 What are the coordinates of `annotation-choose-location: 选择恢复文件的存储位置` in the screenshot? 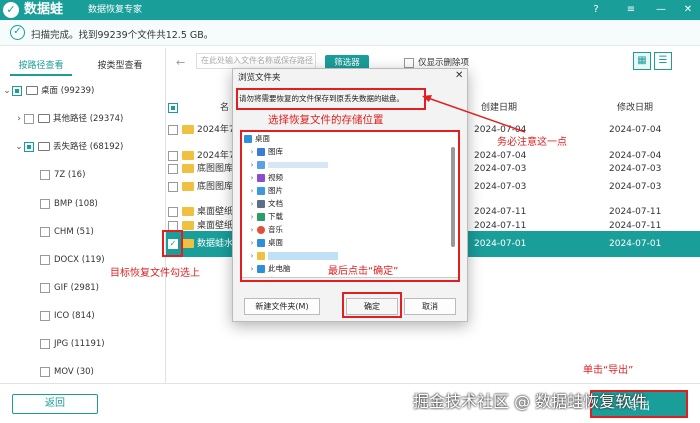 It's located at (326, 120).